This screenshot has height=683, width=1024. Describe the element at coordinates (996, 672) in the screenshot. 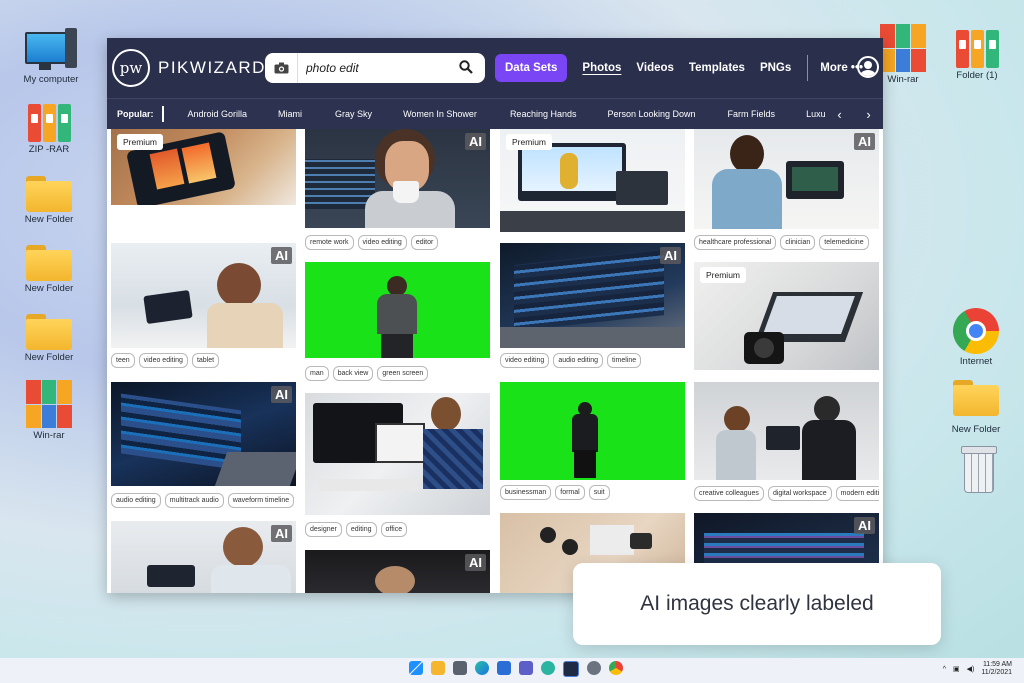

I see `clock-date: 11/2/2021` at that location.